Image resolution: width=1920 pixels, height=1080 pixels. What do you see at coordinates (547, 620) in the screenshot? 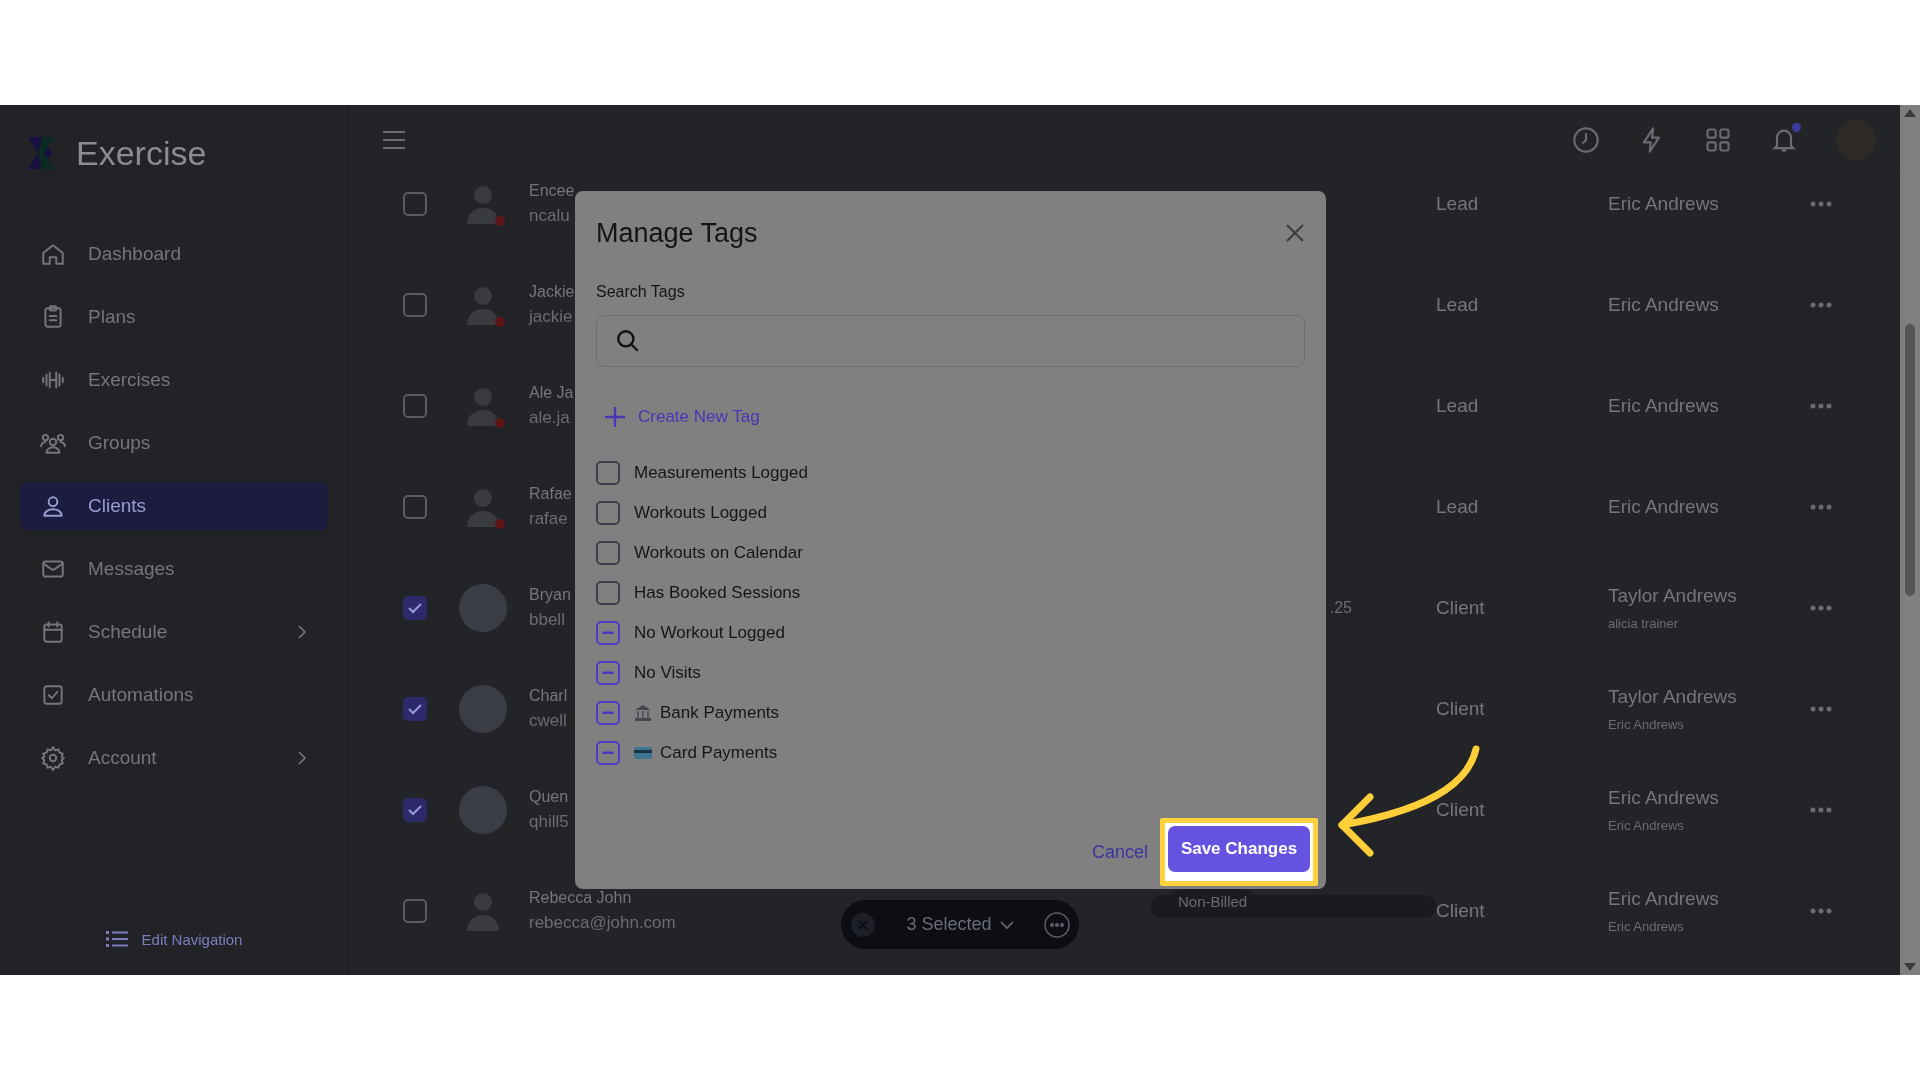
I see `client-email: bbell` at bounding box center [547, 620].